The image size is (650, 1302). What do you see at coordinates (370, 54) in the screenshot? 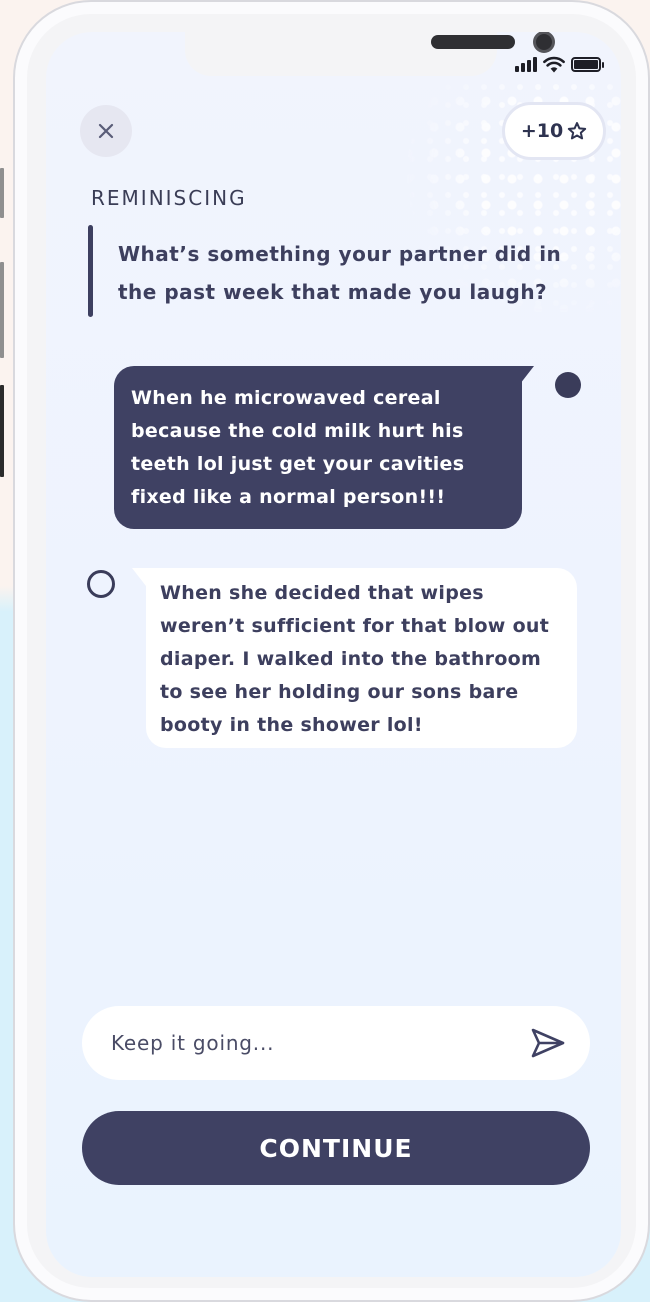
I see `notch` at bounding box center [370, 54].